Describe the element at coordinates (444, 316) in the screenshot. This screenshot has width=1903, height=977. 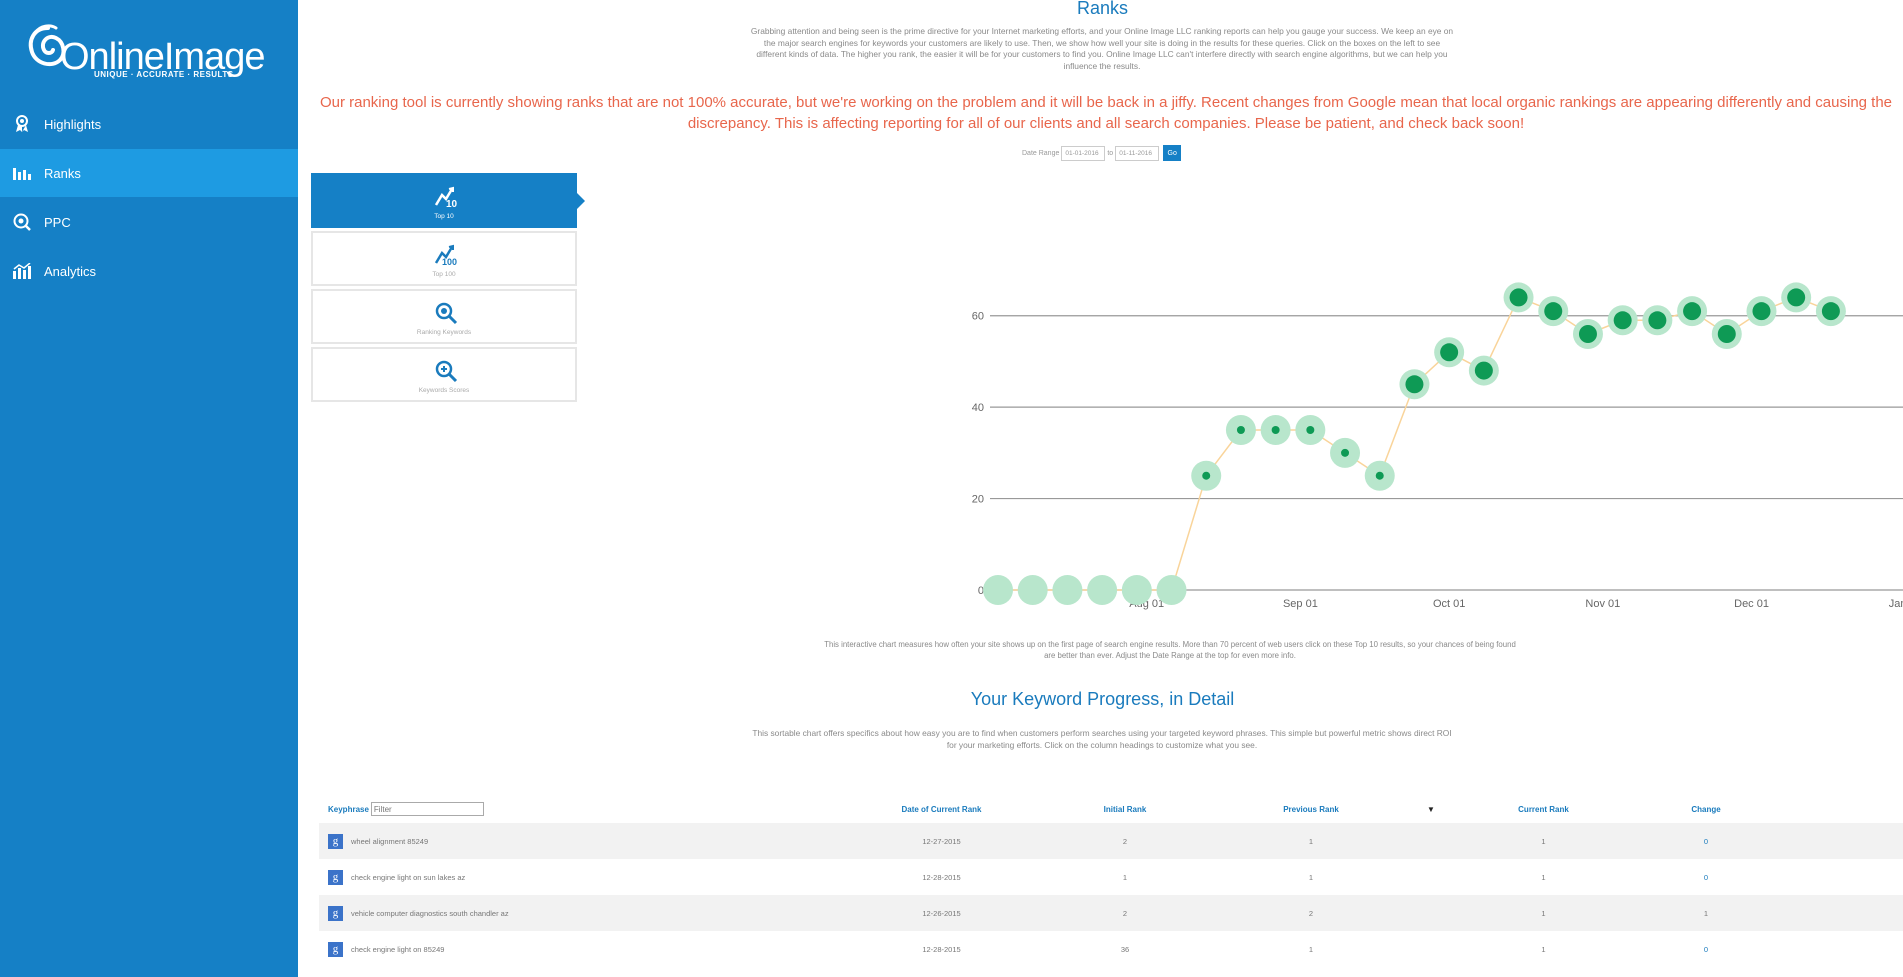
I see `card-ranking-keywords: Ranking Keywords` at that location.